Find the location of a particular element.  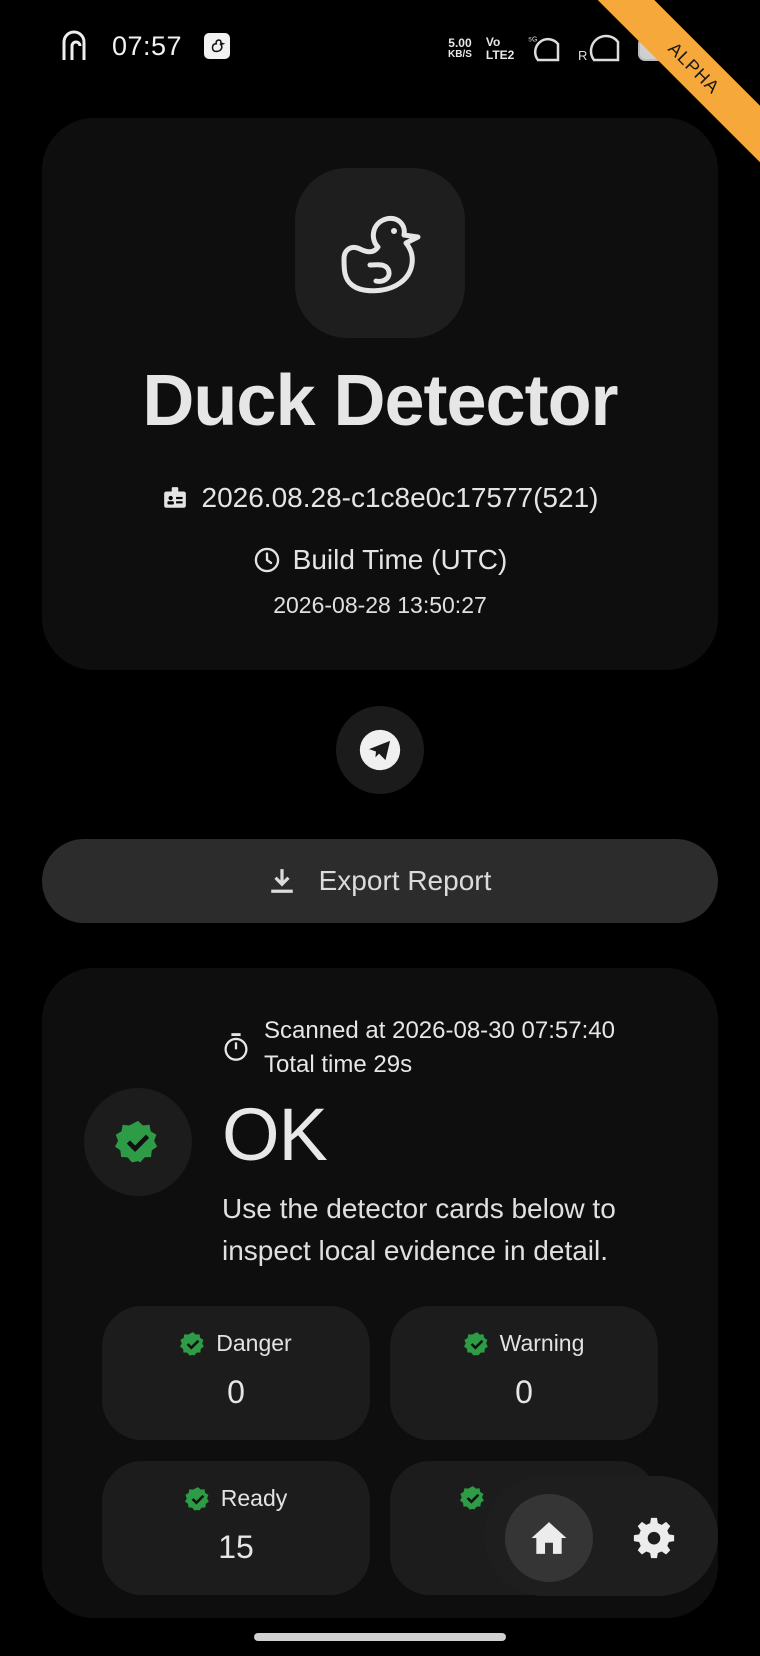

duck-notification-icon is located at coordinates (217, 46).